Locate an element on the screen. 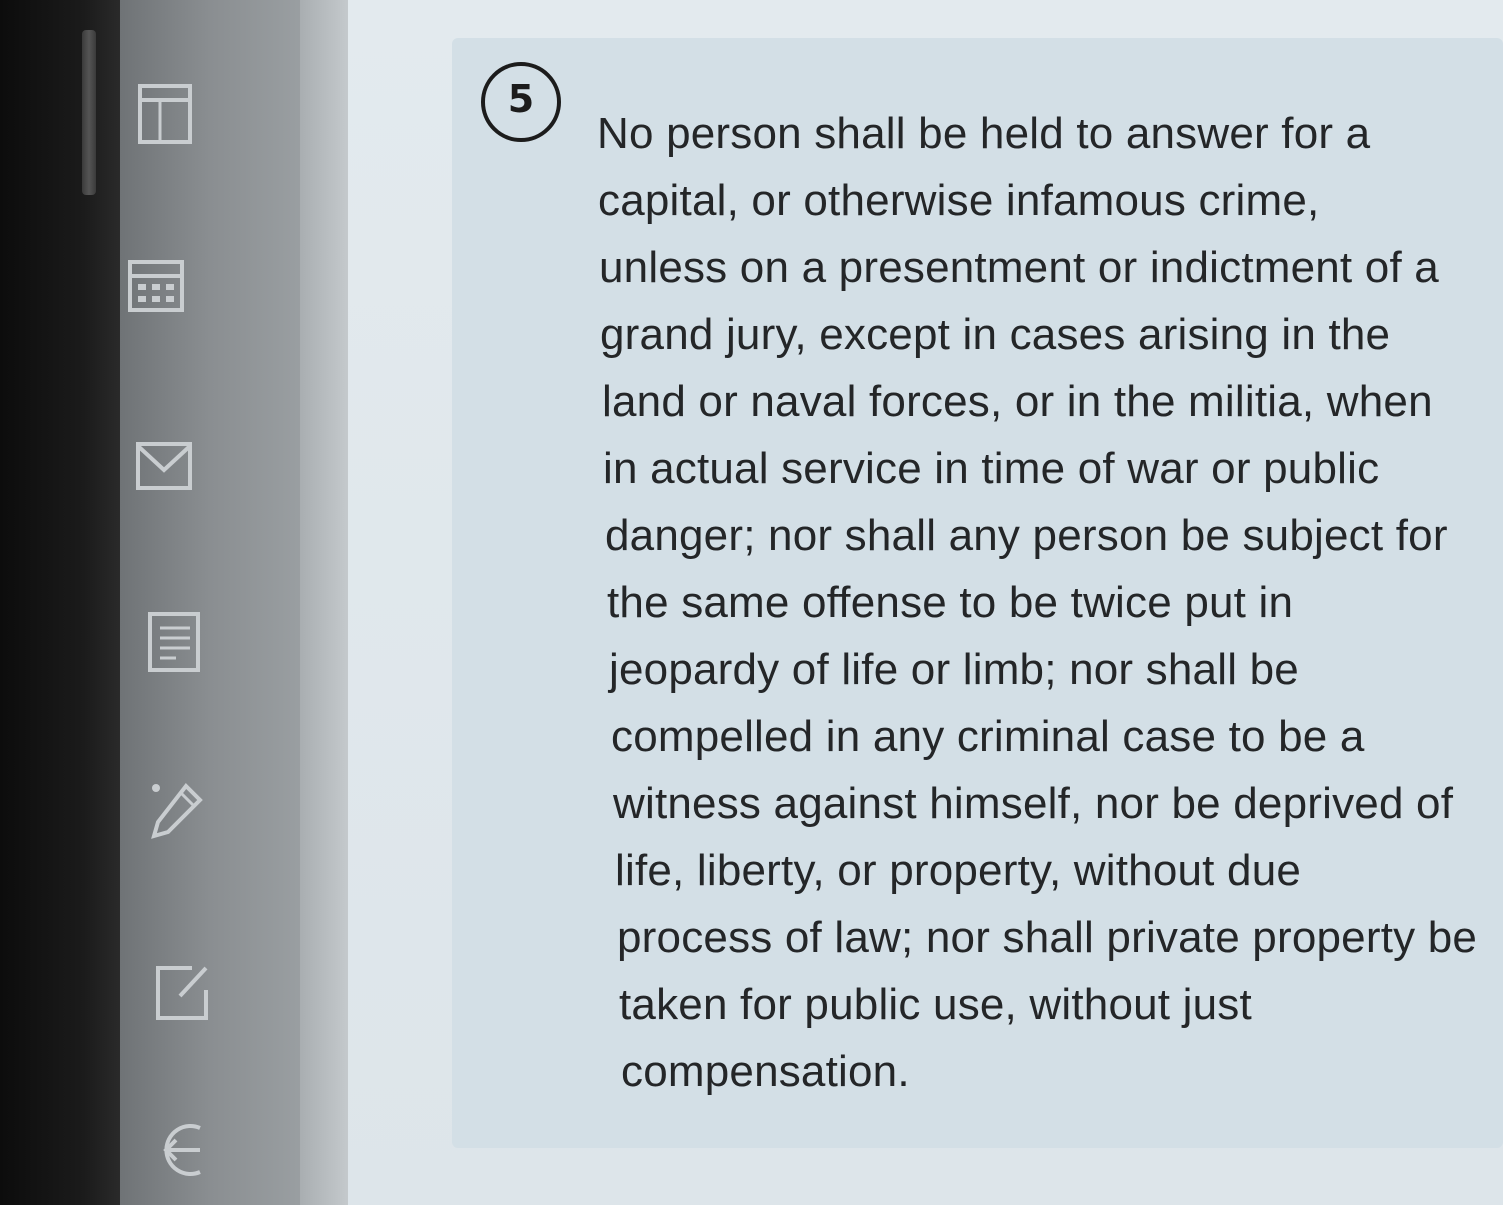 The image size is (1503, 1205). text-line: No person shall be held to answer for a is located at coordinates (984, 133).